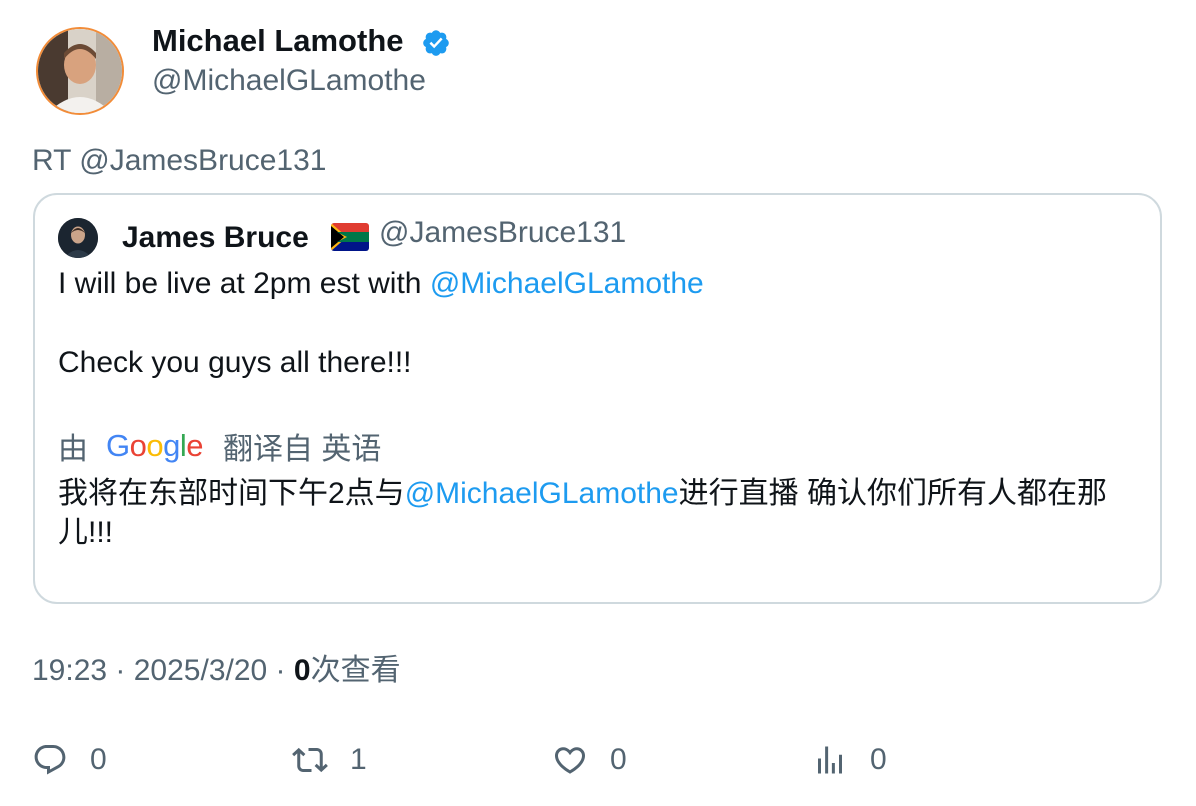 This screenshot has height=806, width=1196. Describe the element at coordinates (73, 449) in the screenshot. I see `translated-by-label: 由` at that location.